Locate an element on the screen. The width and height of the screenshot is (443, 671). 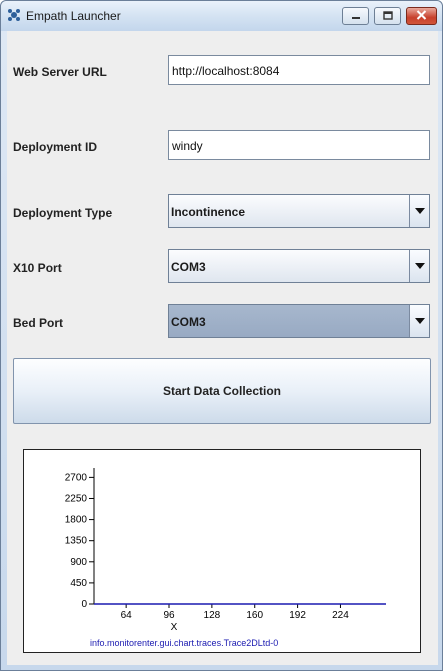
bed-port-label: Bed Port is located at coordinates (38, 323).